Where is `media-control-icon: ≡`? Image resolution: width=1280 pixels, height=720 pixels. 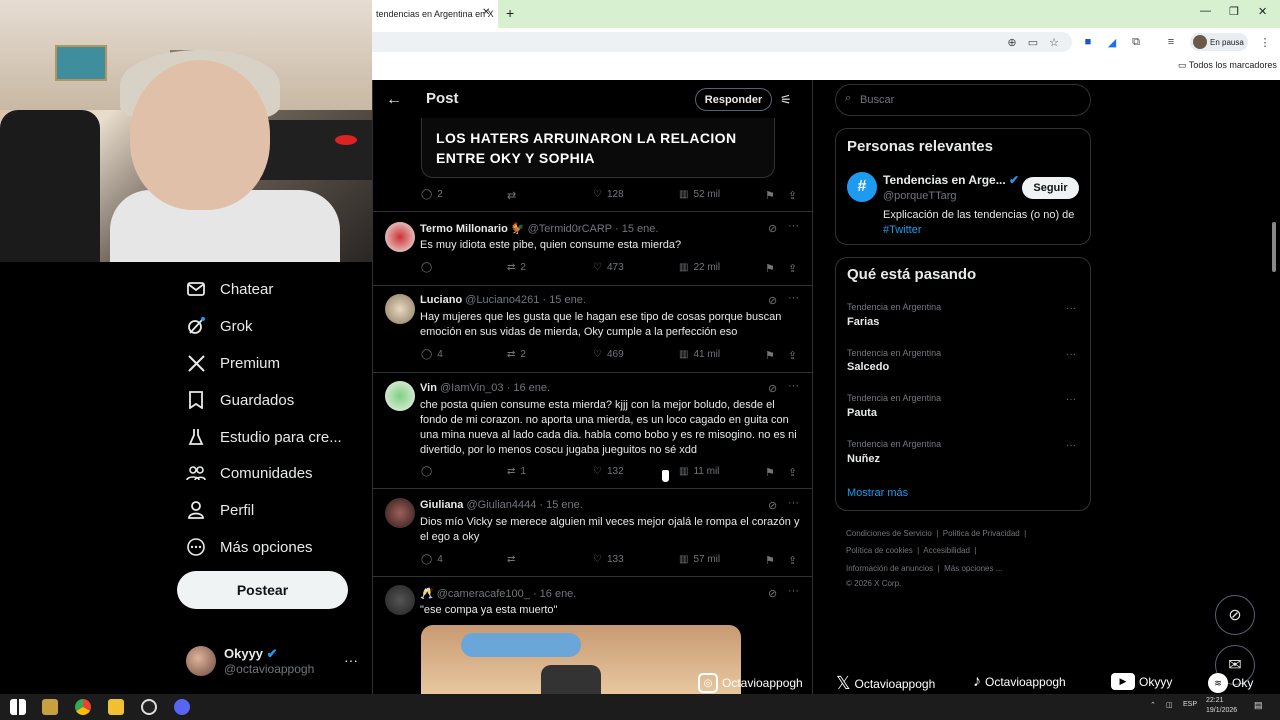
media-control-icon: ≡ is located at coordinates (1171, 42).